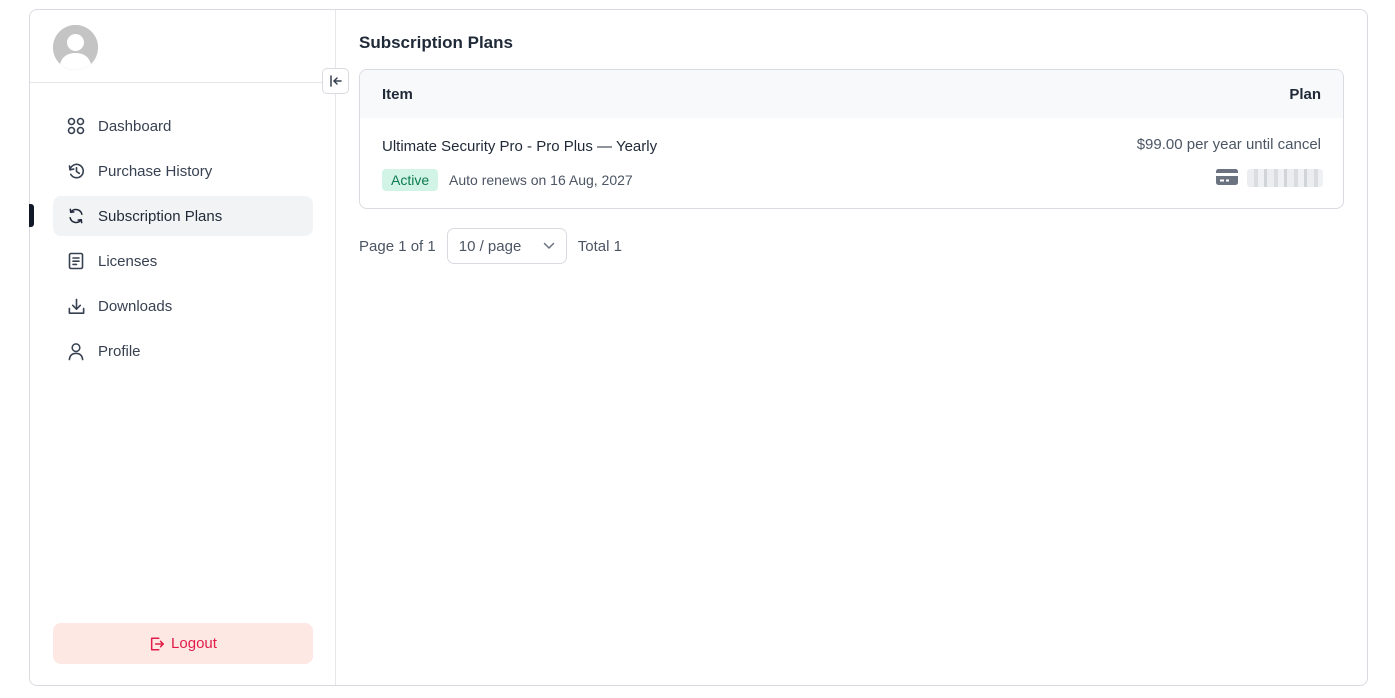 The height and width of the screenshot is (698, 1395). I want to click on avatar, so click(75, 47).